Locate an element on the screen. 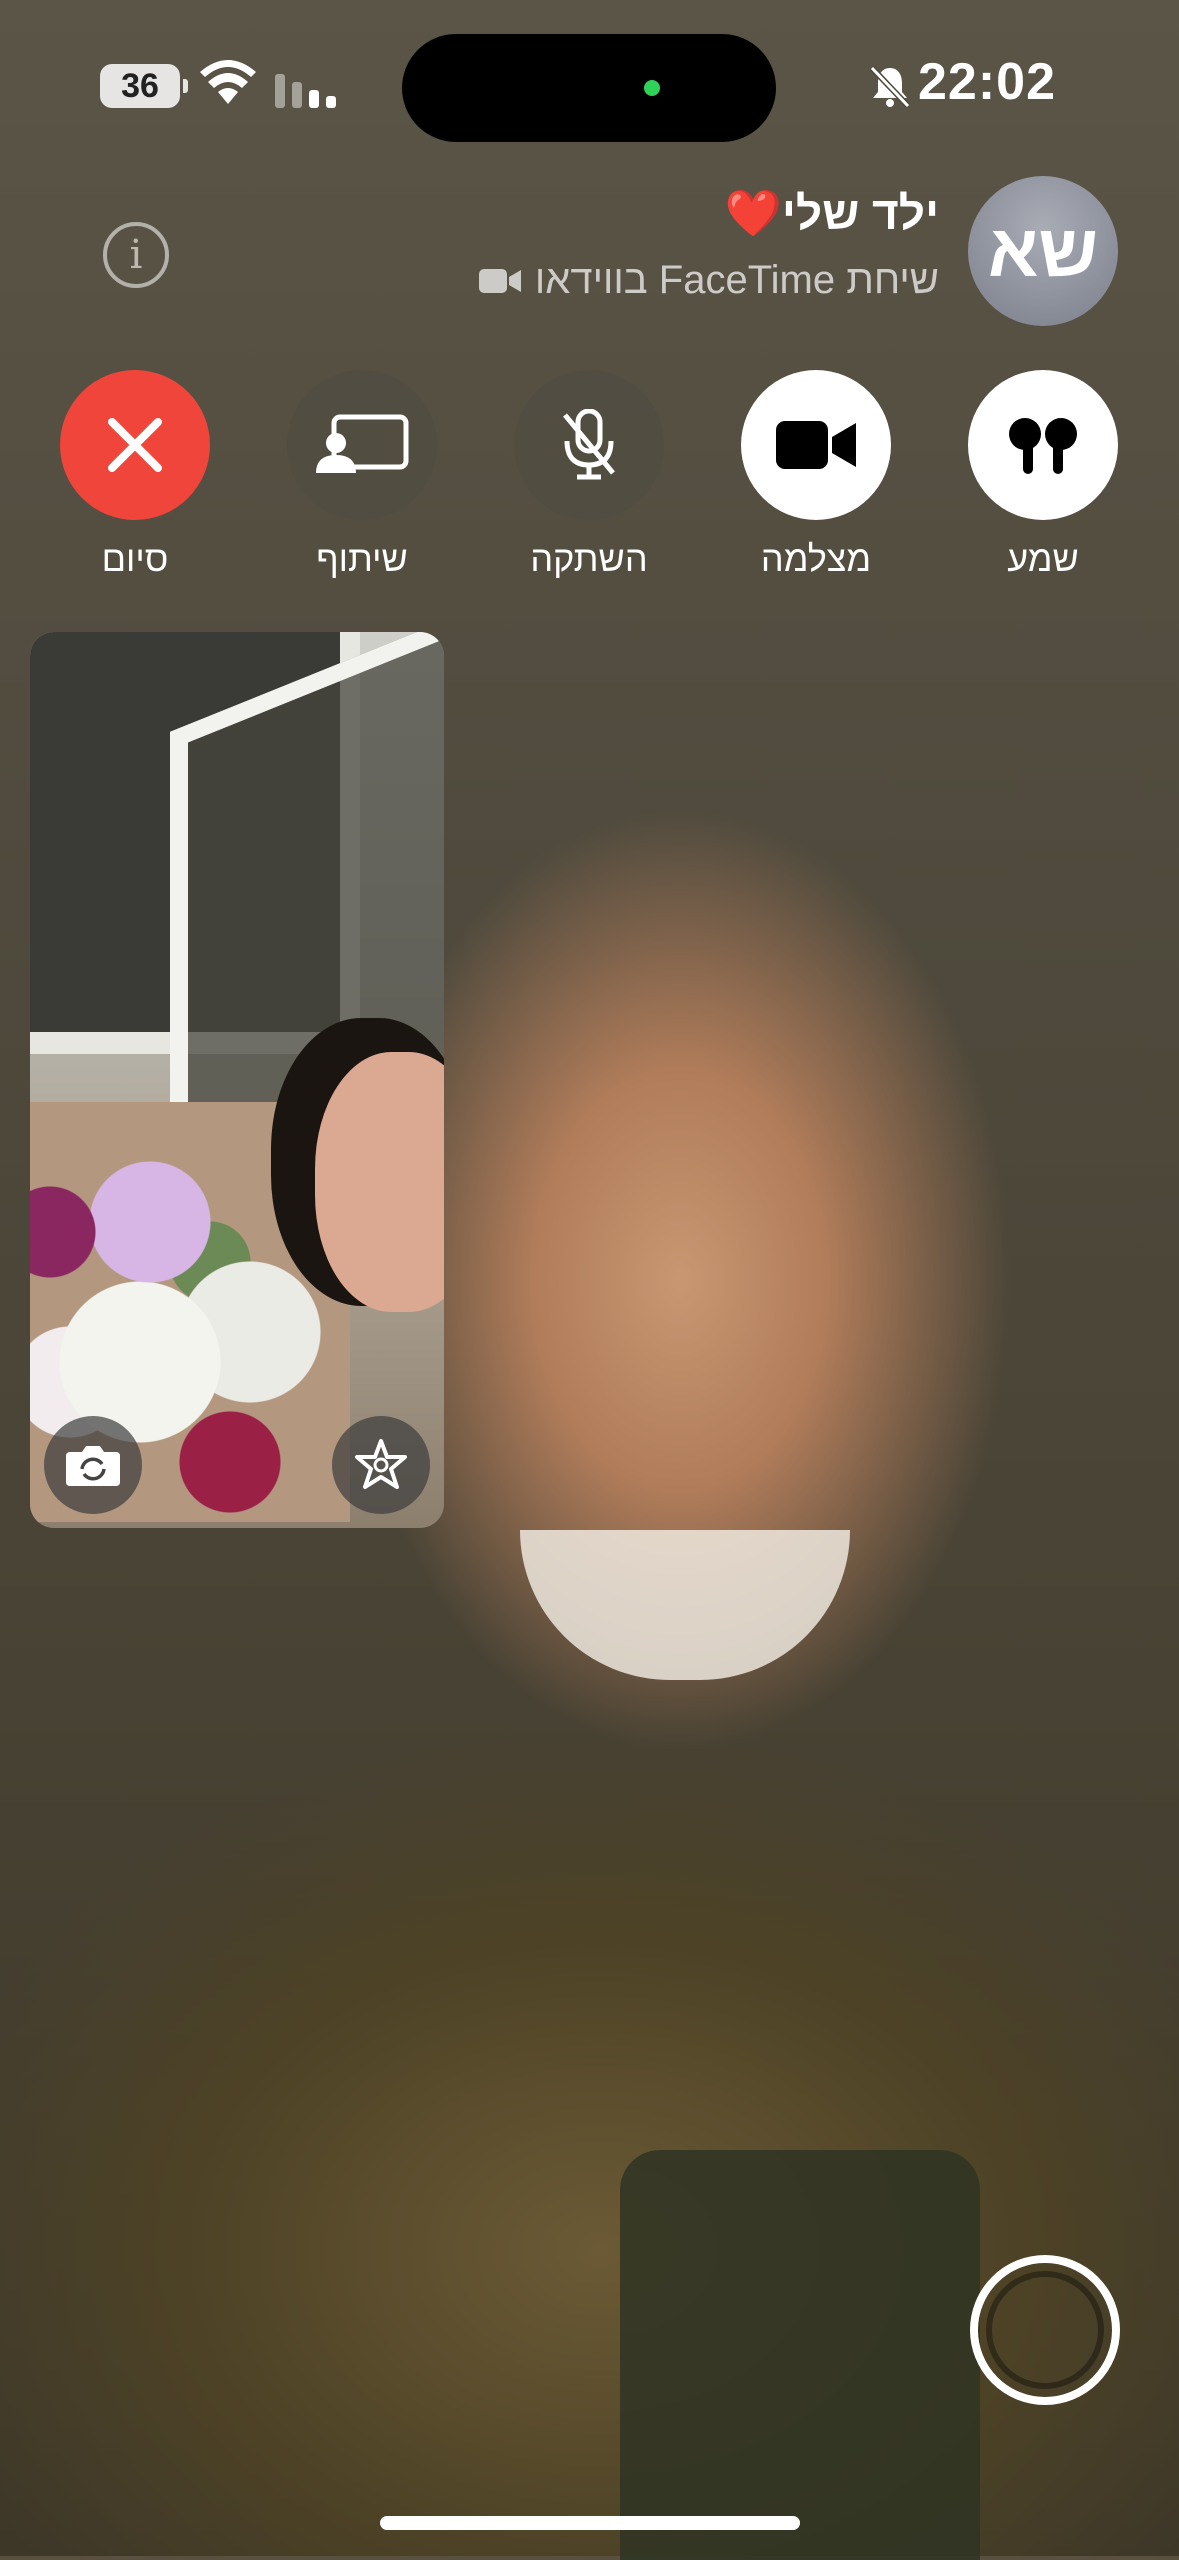  microphone-muted-icon is located at coordinates (589, 444).